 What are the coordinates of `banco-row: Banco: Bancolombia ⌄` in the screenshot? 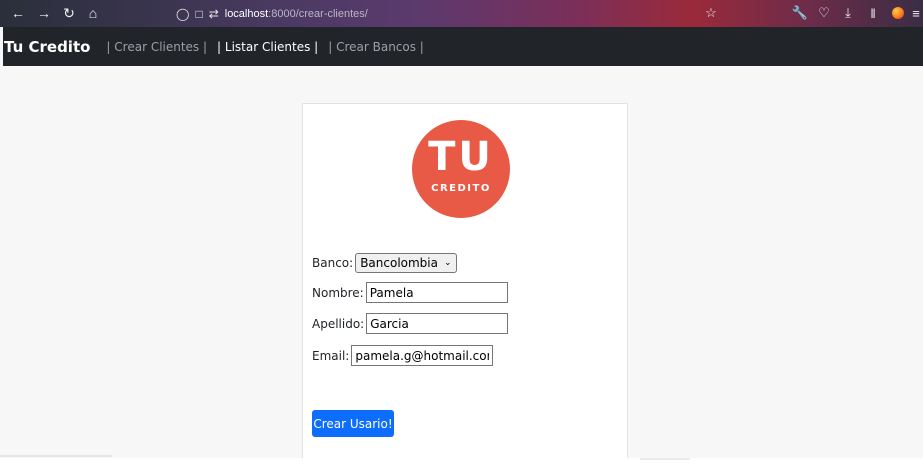 It's located at (384, 263).